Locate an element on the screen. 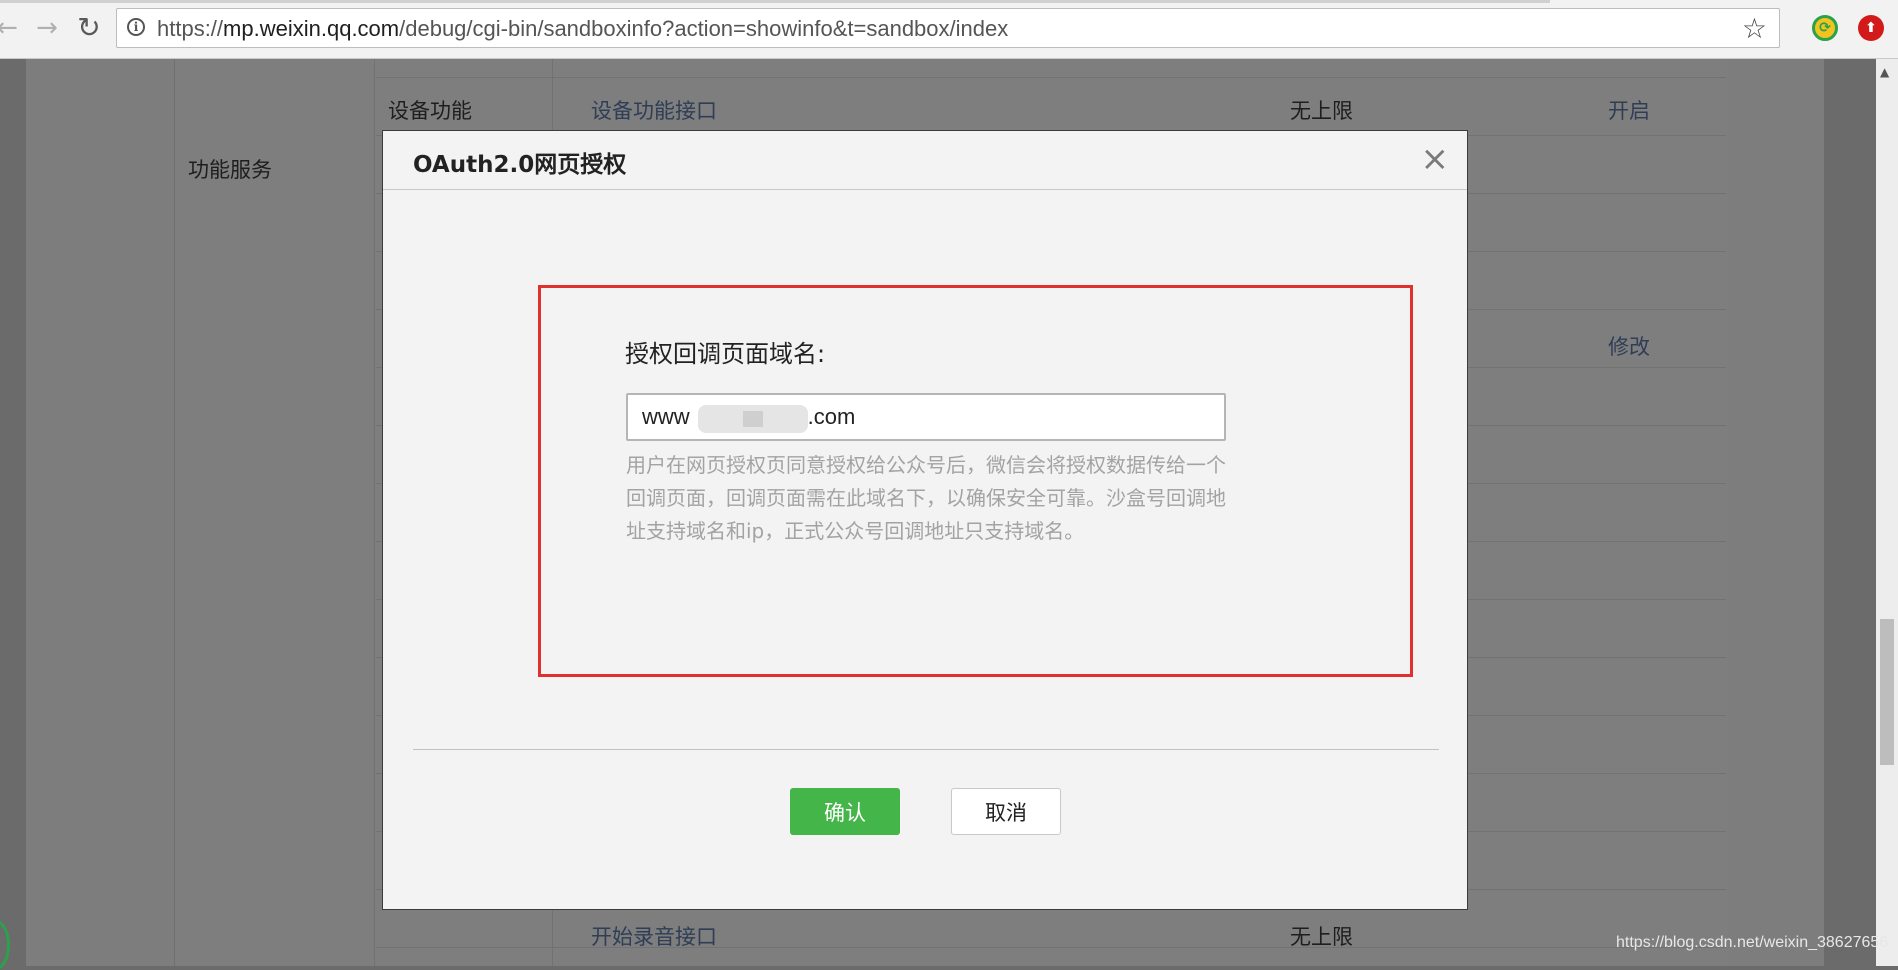 This screenshot has height=970, width=1898. dialog-title: OAuth2.0网页授权 is located at coordinates (520, 165).